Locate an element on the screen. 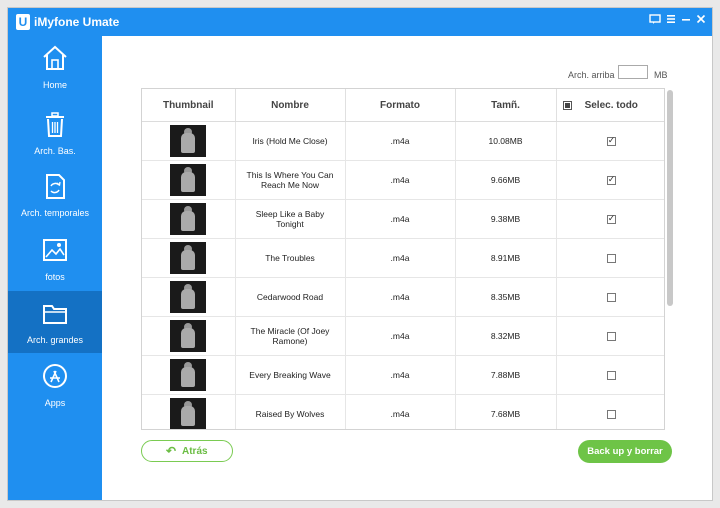 This screenshot has height=508, width=720. table-row: The Troubles .m4a 8.91MB is located at coordinates (403, 258).